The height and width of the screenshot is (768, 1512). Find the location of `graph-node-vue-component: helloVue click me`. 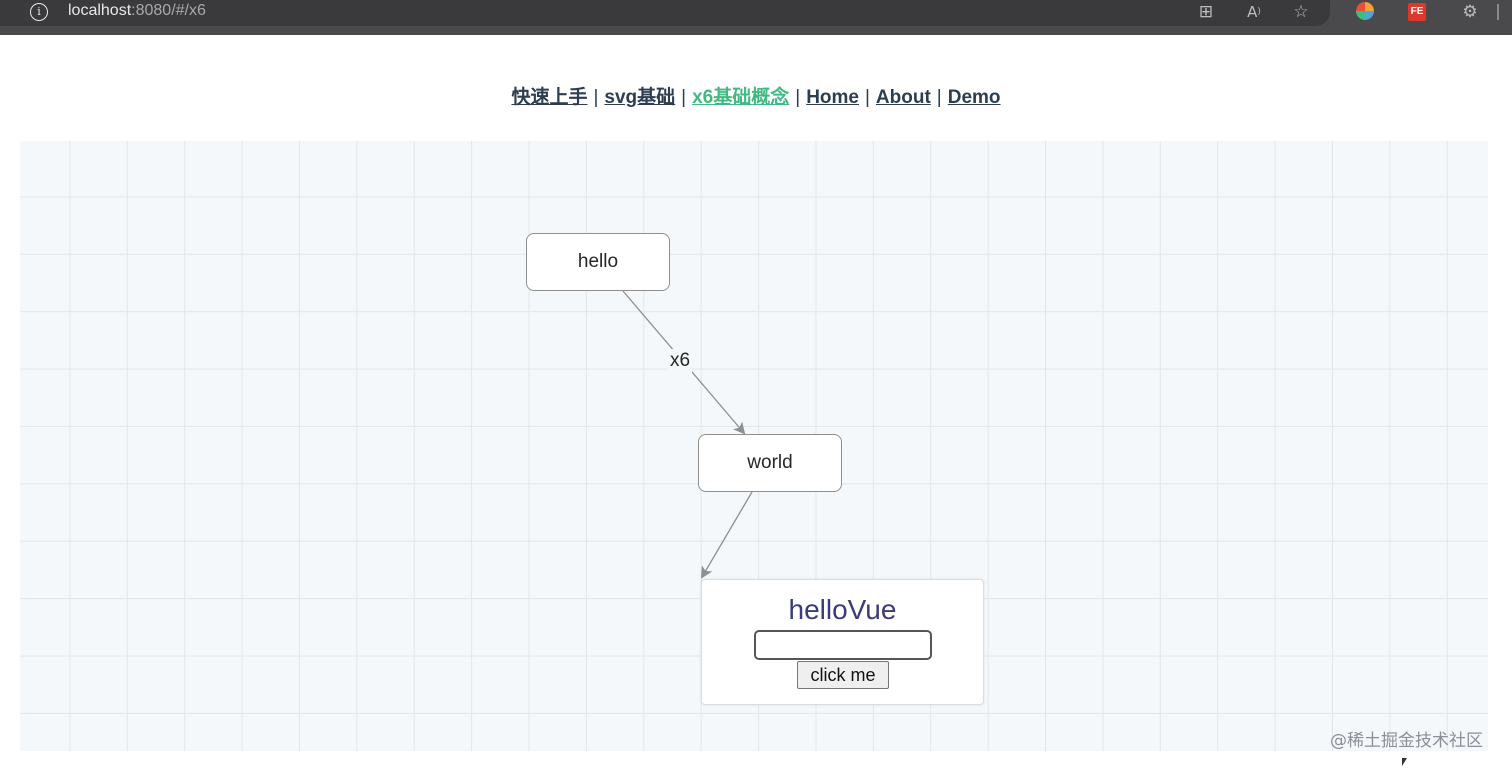

graph-node-vue-component: helloVue click me is located at coordinates (842, 642).